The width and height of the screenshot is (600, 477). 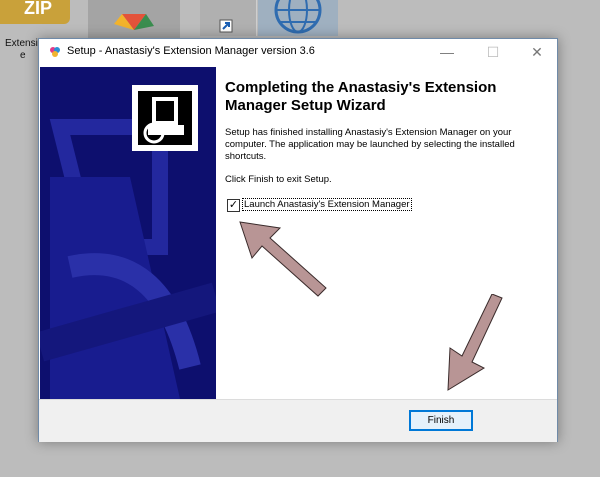 I want to click on installer-logo, so click(x=165, y=118).